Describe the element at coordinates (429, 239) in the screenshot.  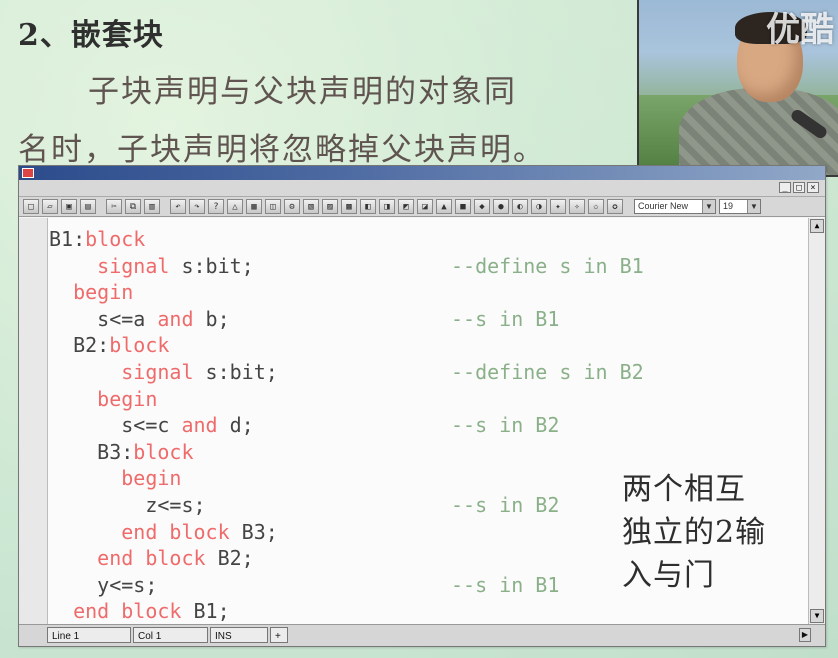
I see `code-line: B1:block` at that location.